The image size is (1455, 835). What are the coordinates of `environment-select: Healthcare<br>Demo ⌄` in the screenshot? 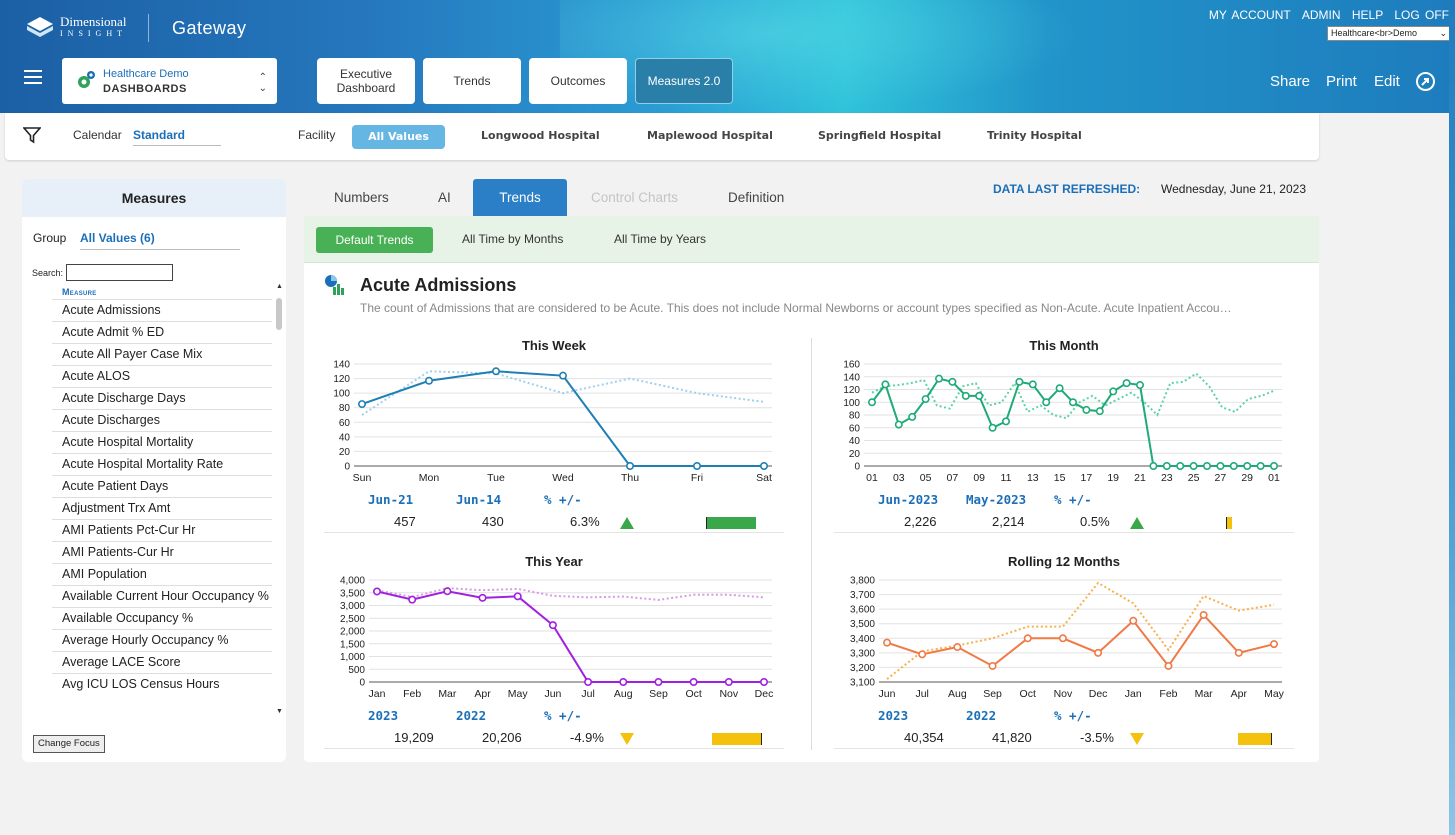 It's located at (1389, 33).